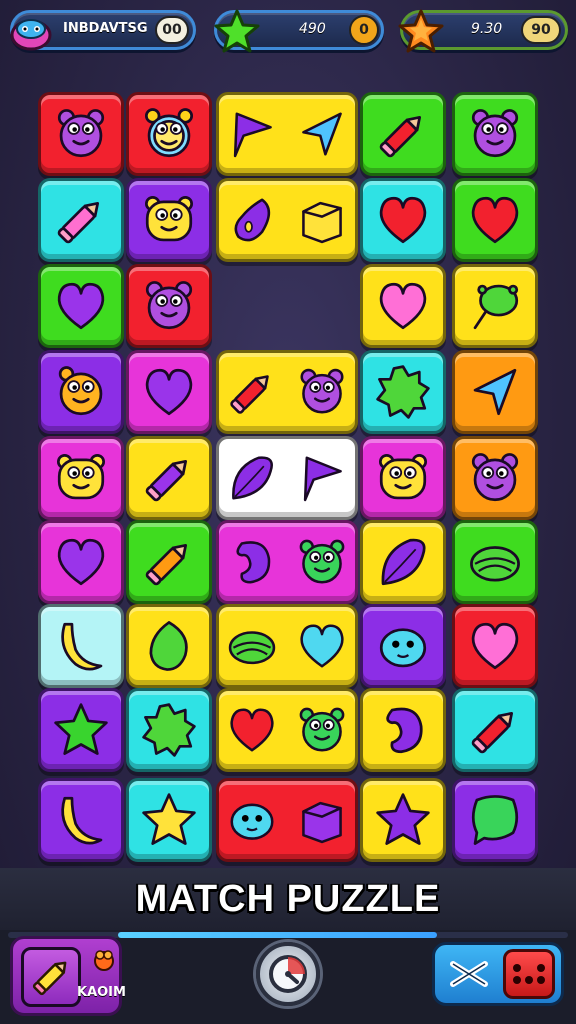 The width and height of the screenshot is (576, 1024). I want to click on purple-star-icon, so click(403, 819).